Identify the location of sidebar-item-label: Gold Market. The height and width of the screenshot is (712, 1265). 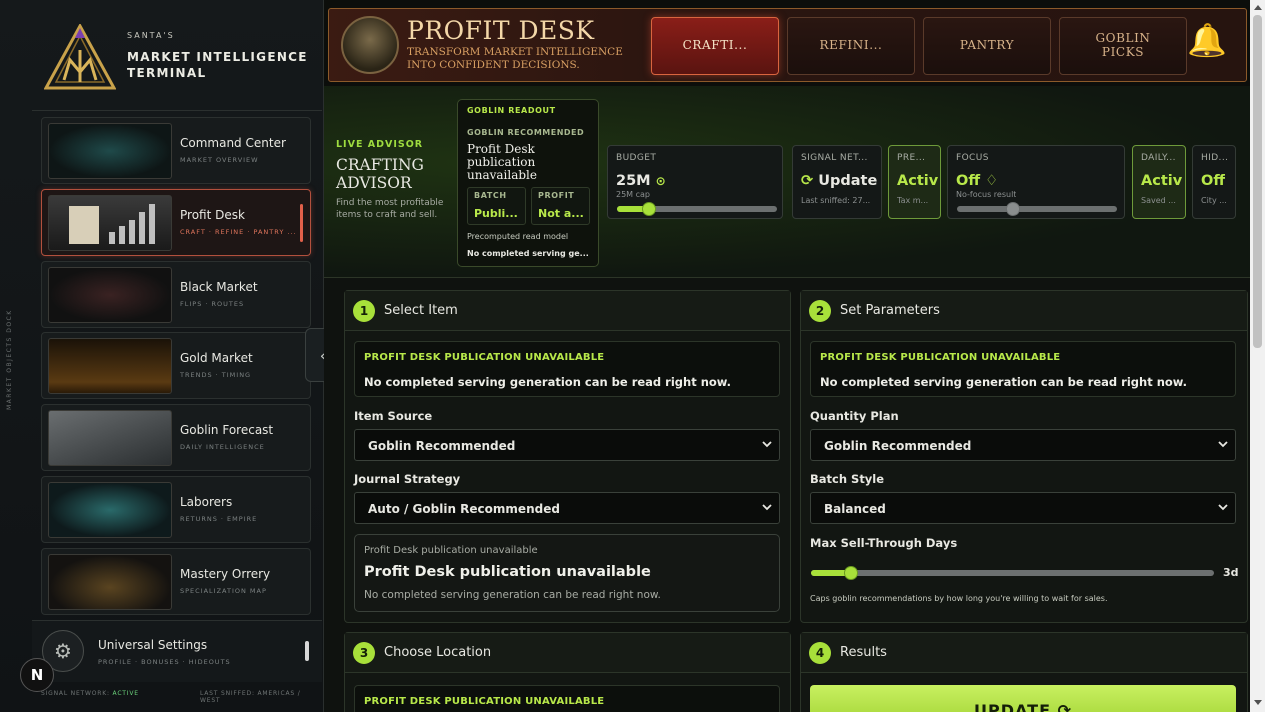
(216, 358).